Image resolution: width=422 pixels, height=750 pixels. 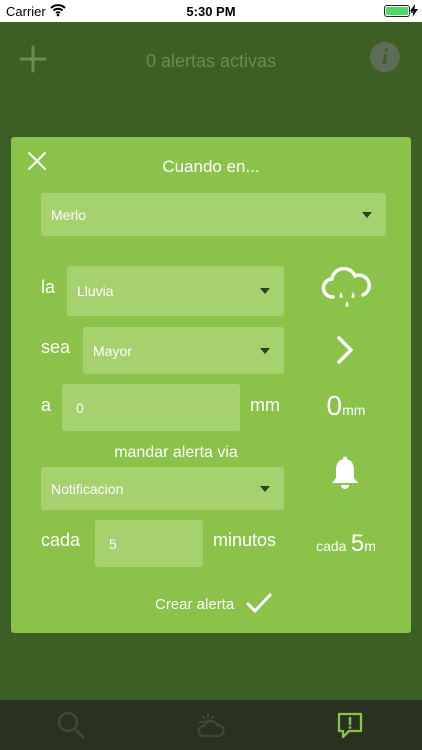 I want to click on battery-icon, so click(x=398, y=11).